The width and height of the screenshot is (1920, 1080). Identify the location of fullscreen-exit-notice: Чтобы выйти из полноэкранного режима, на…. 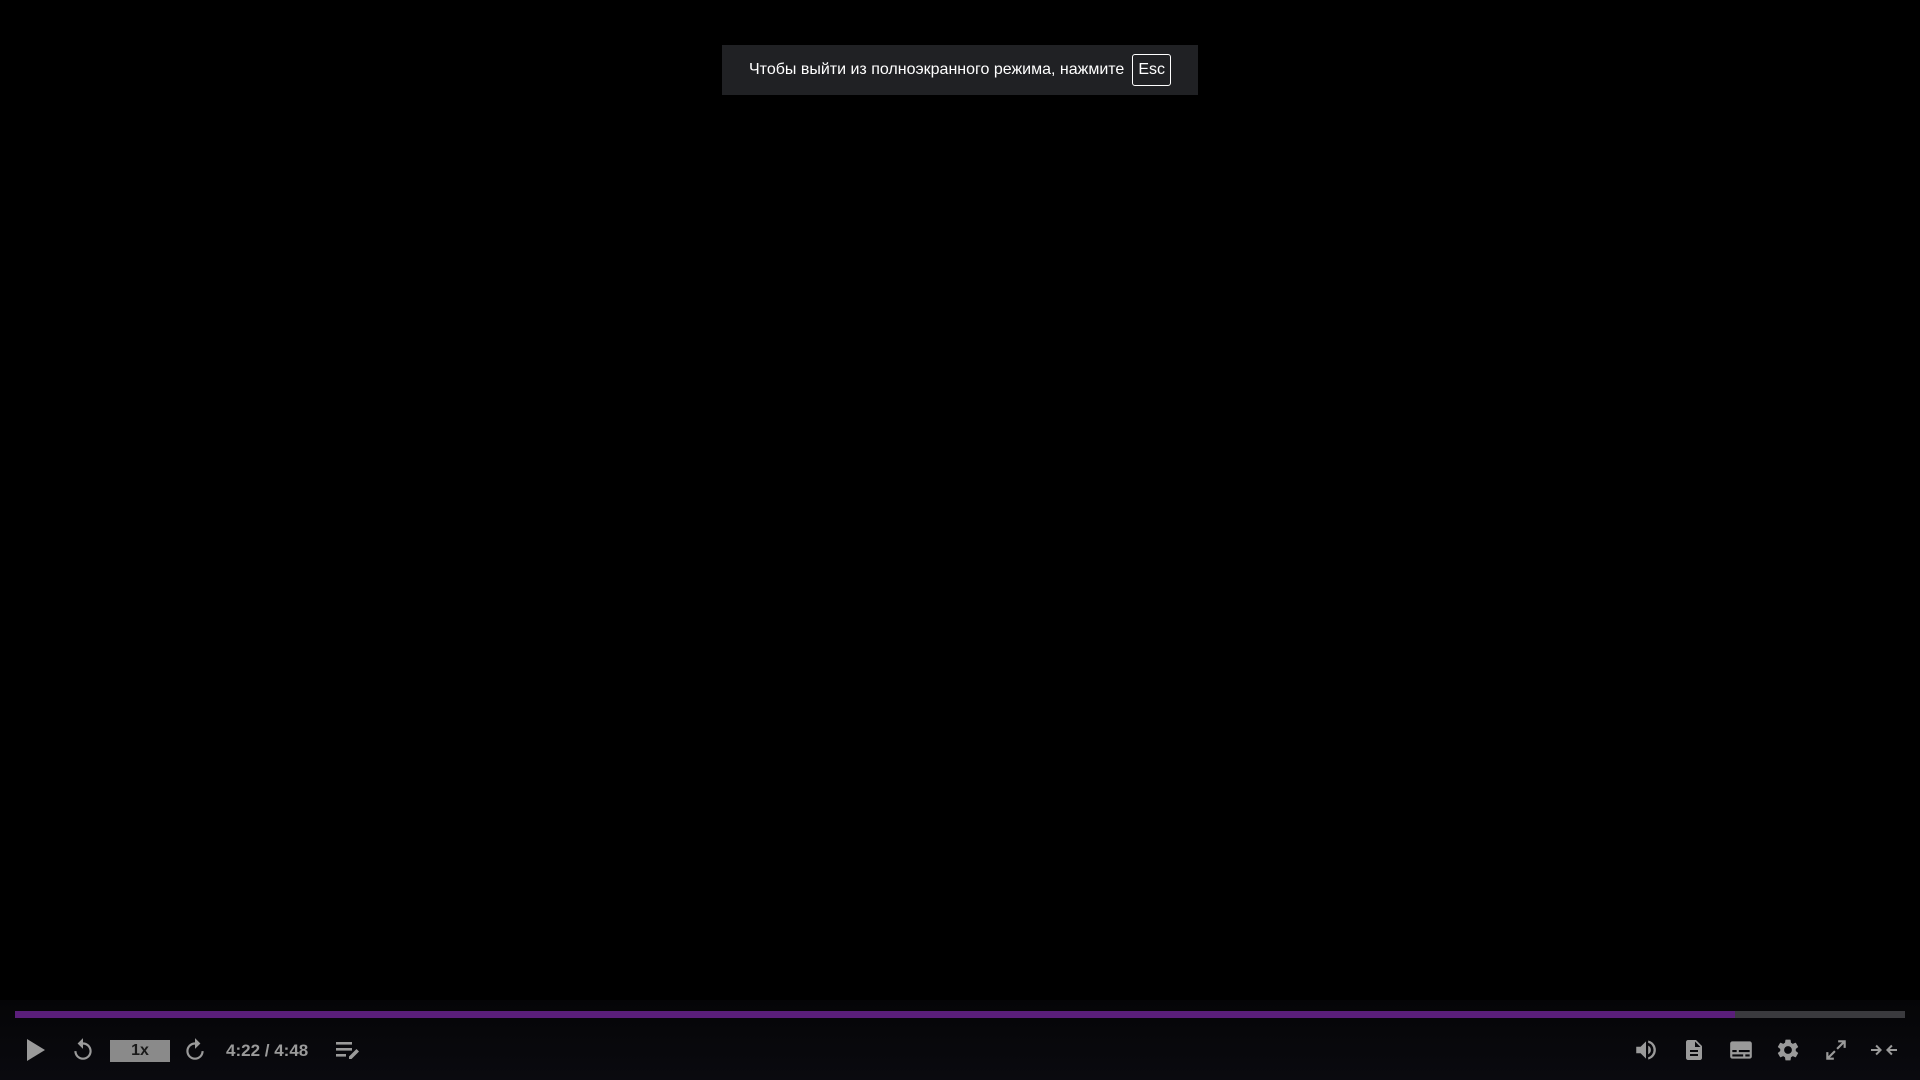
(960, 70).